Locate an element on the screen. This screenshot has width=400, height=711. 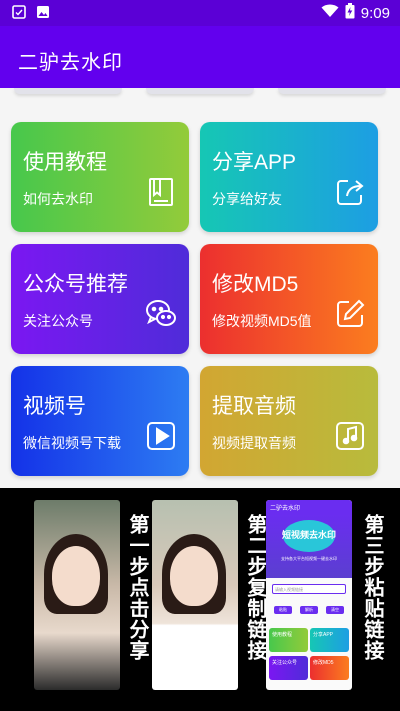
card-title: 公众号推荐 is located at coordinates (75, 284).